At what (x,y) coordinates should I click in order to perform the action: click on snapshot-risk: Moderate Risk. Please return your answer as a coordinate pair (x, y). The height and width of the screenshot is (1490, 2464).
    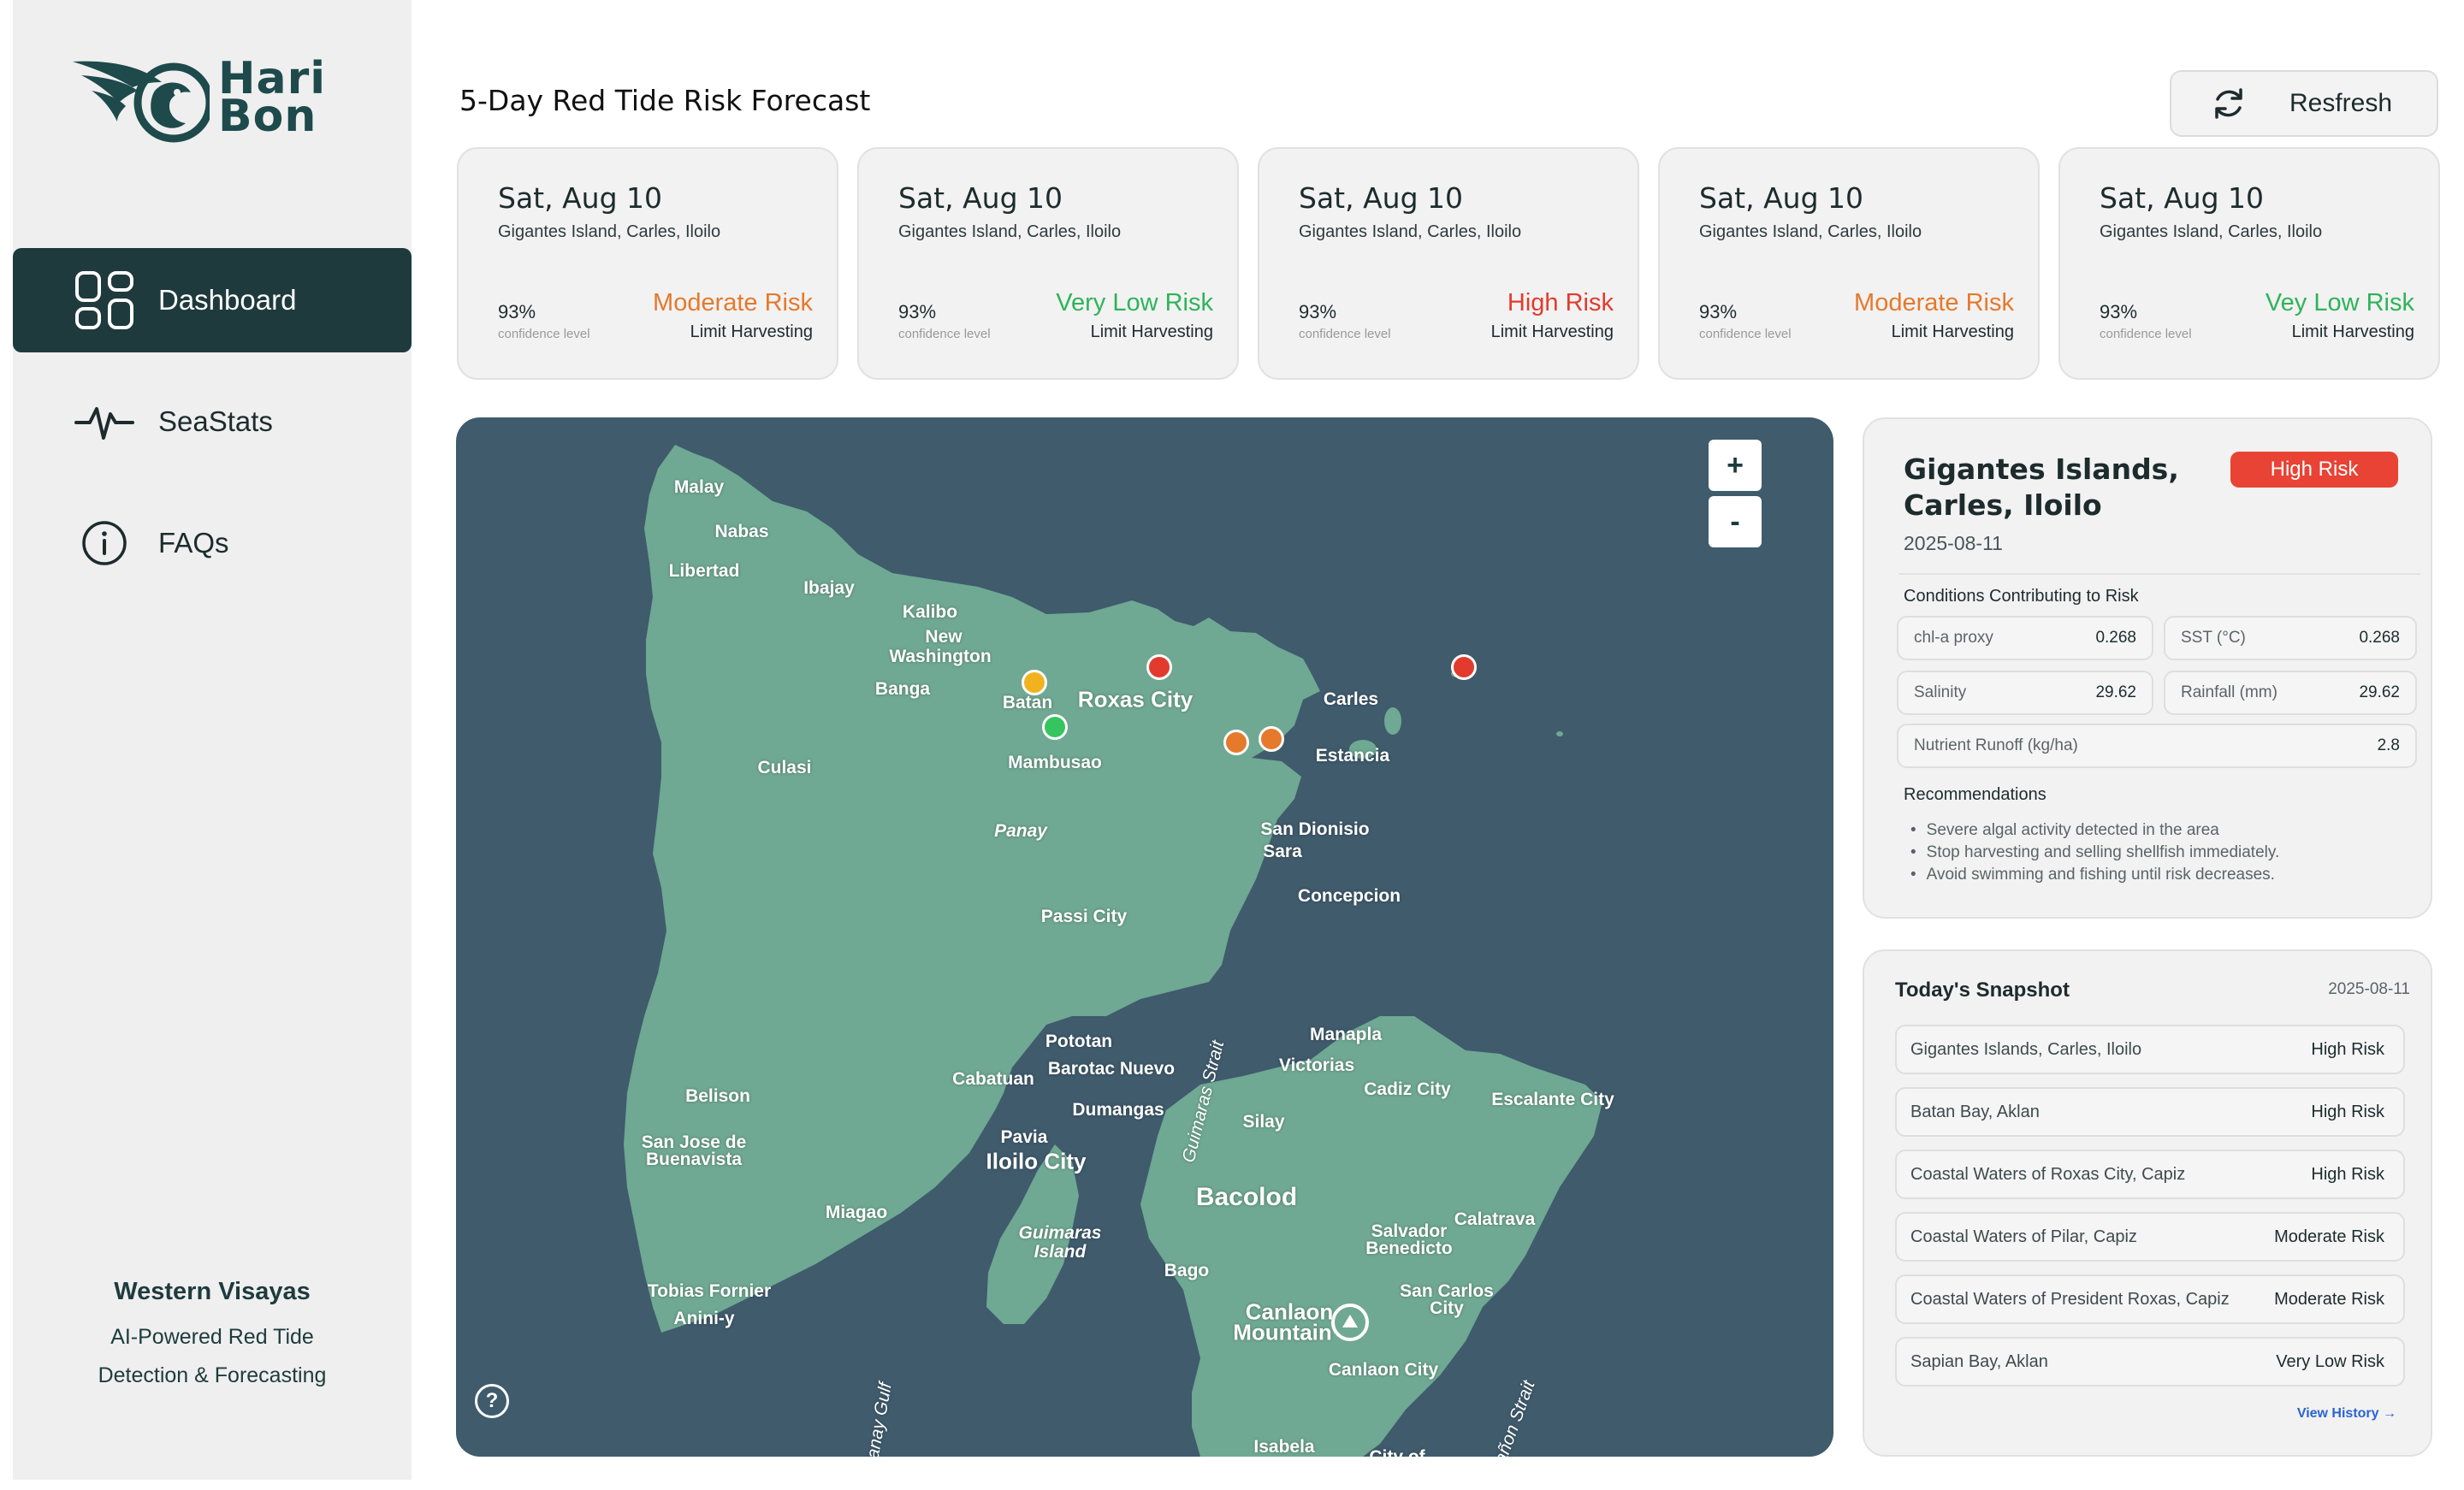
    Looking at the image, I should click on (2329, 1236).